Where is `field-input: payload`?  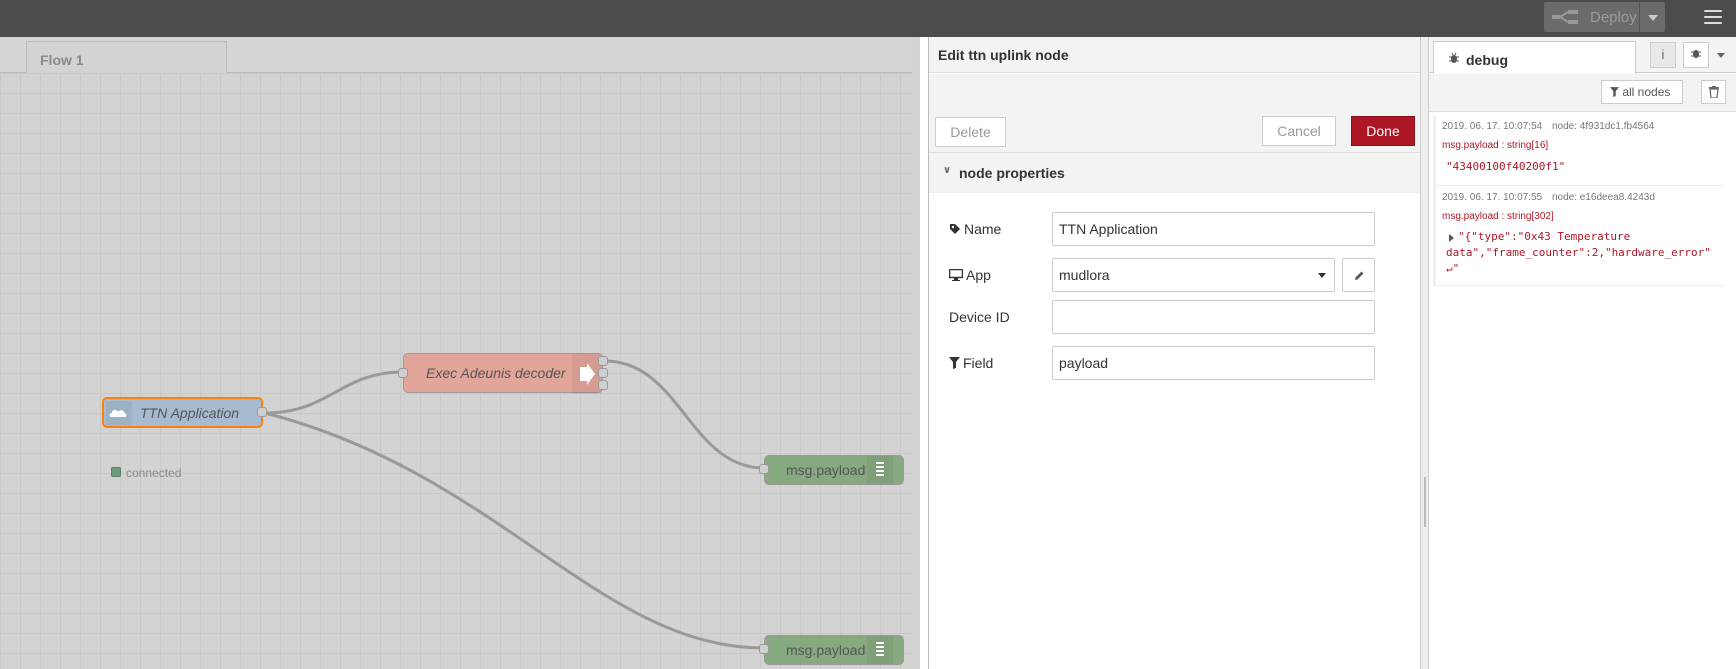
field-input: payload is located at coordinates (1213, 363).